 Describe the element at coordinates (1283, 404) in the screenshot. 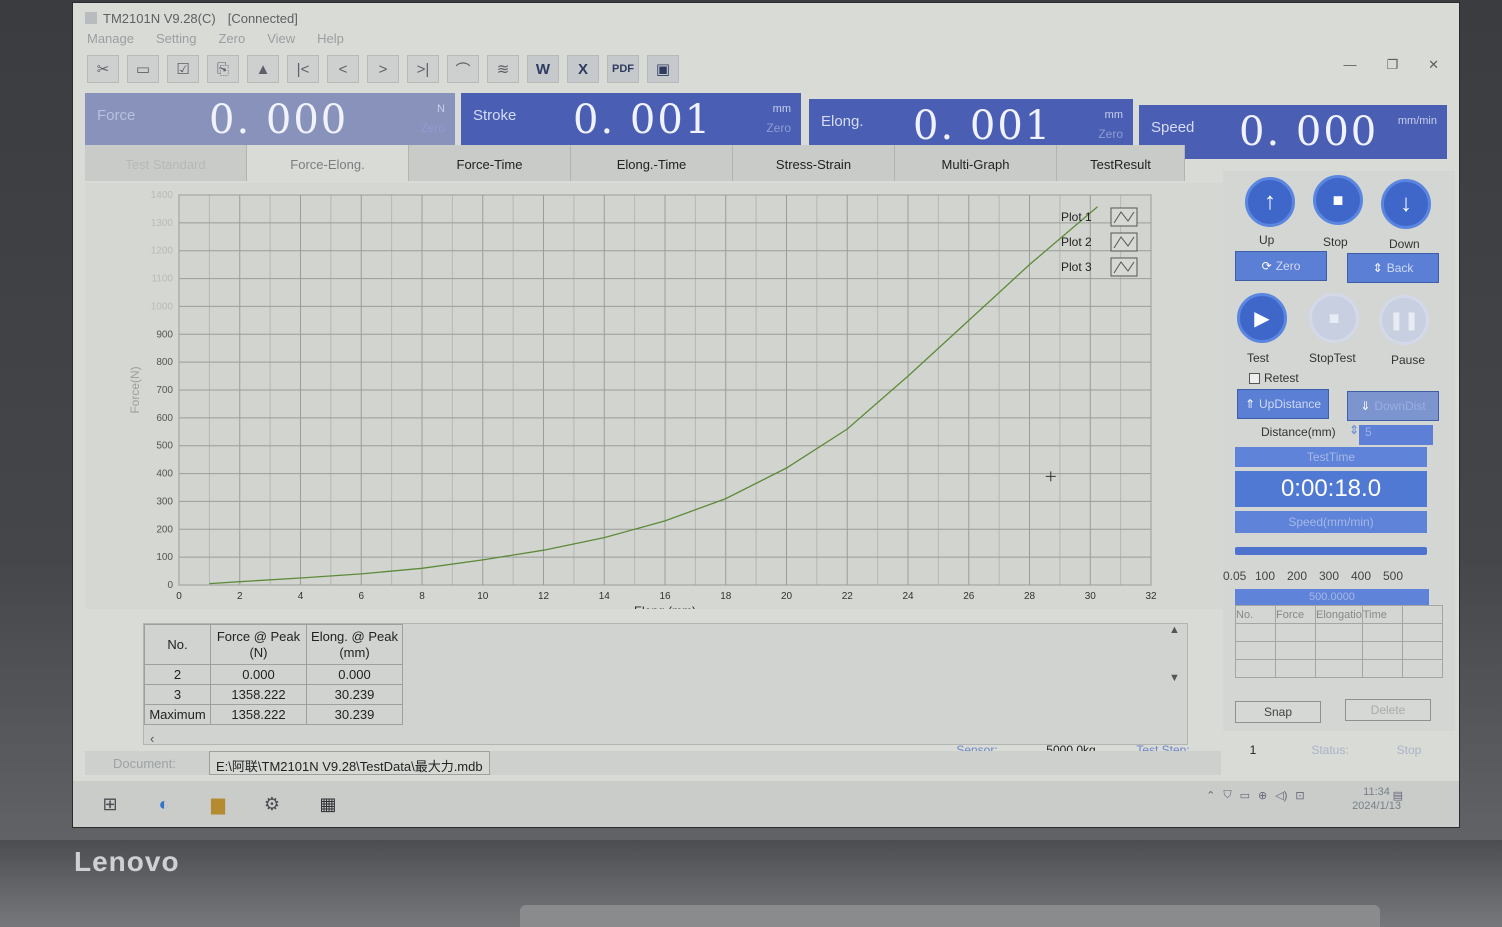

I see `updistance-button: ⇑ UpDistance` at that location.